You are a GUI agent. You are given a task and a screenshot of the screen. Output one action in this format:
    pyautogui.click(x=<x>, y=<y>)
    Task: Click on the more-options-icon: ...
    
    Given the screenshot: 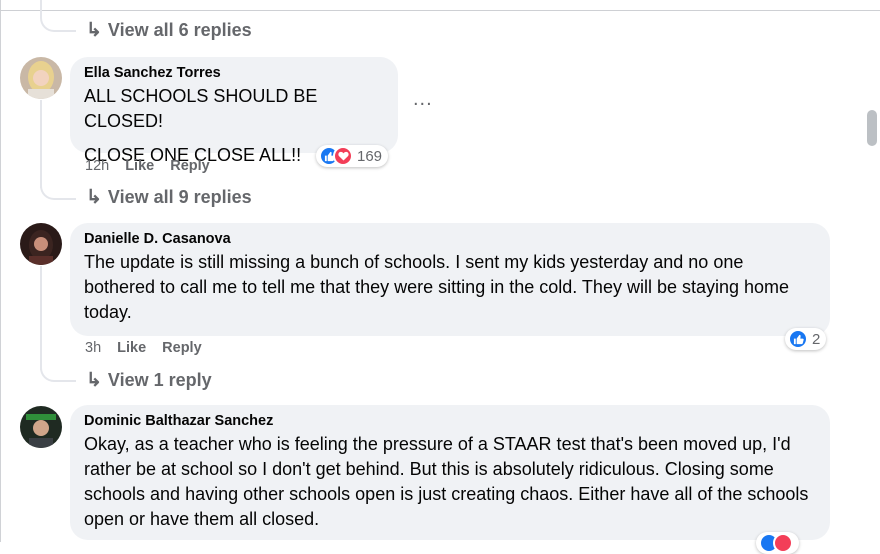 What is the action you would take?
    pyautogui.click(x=423, y=99)
    